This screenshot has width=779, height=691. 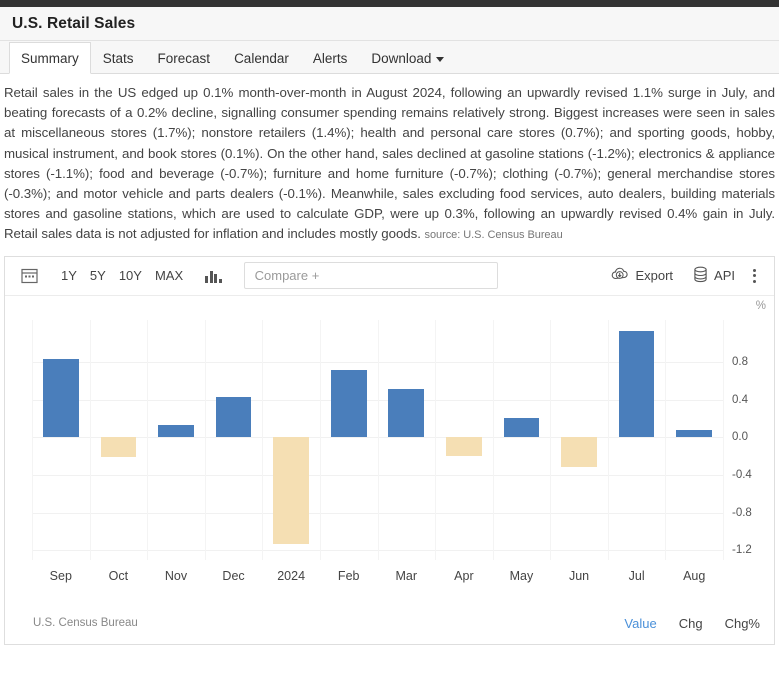 I want to click on range-button-1y: 1Y, so click(x=69, y=275).